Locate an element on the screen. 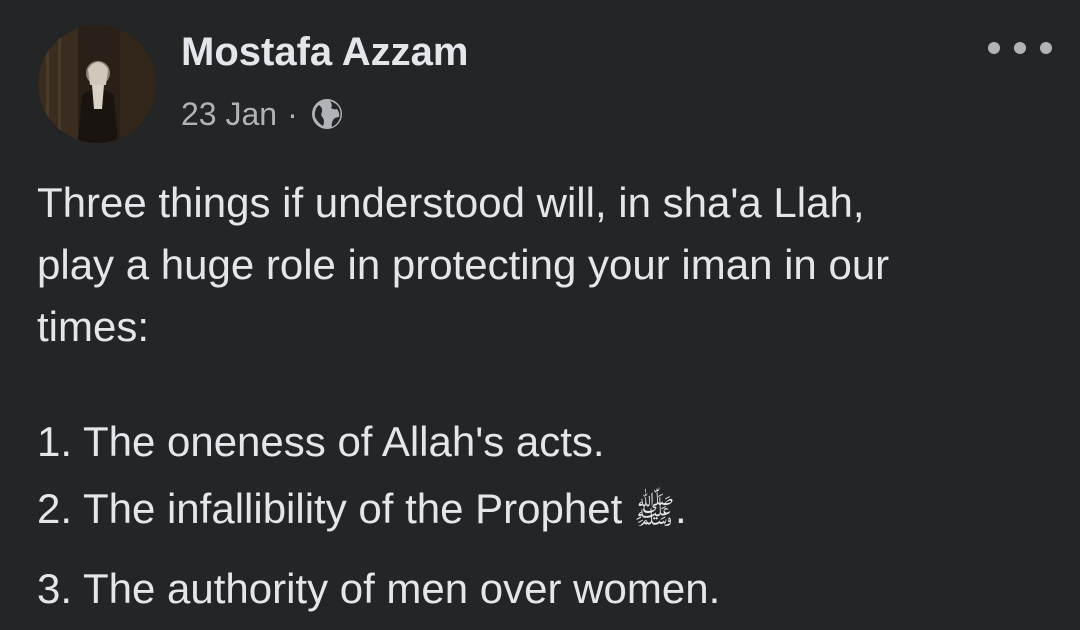 This screenshot has height=630, width=1080. post-meta: 23 Jan · is located at coordinates (262, 114).